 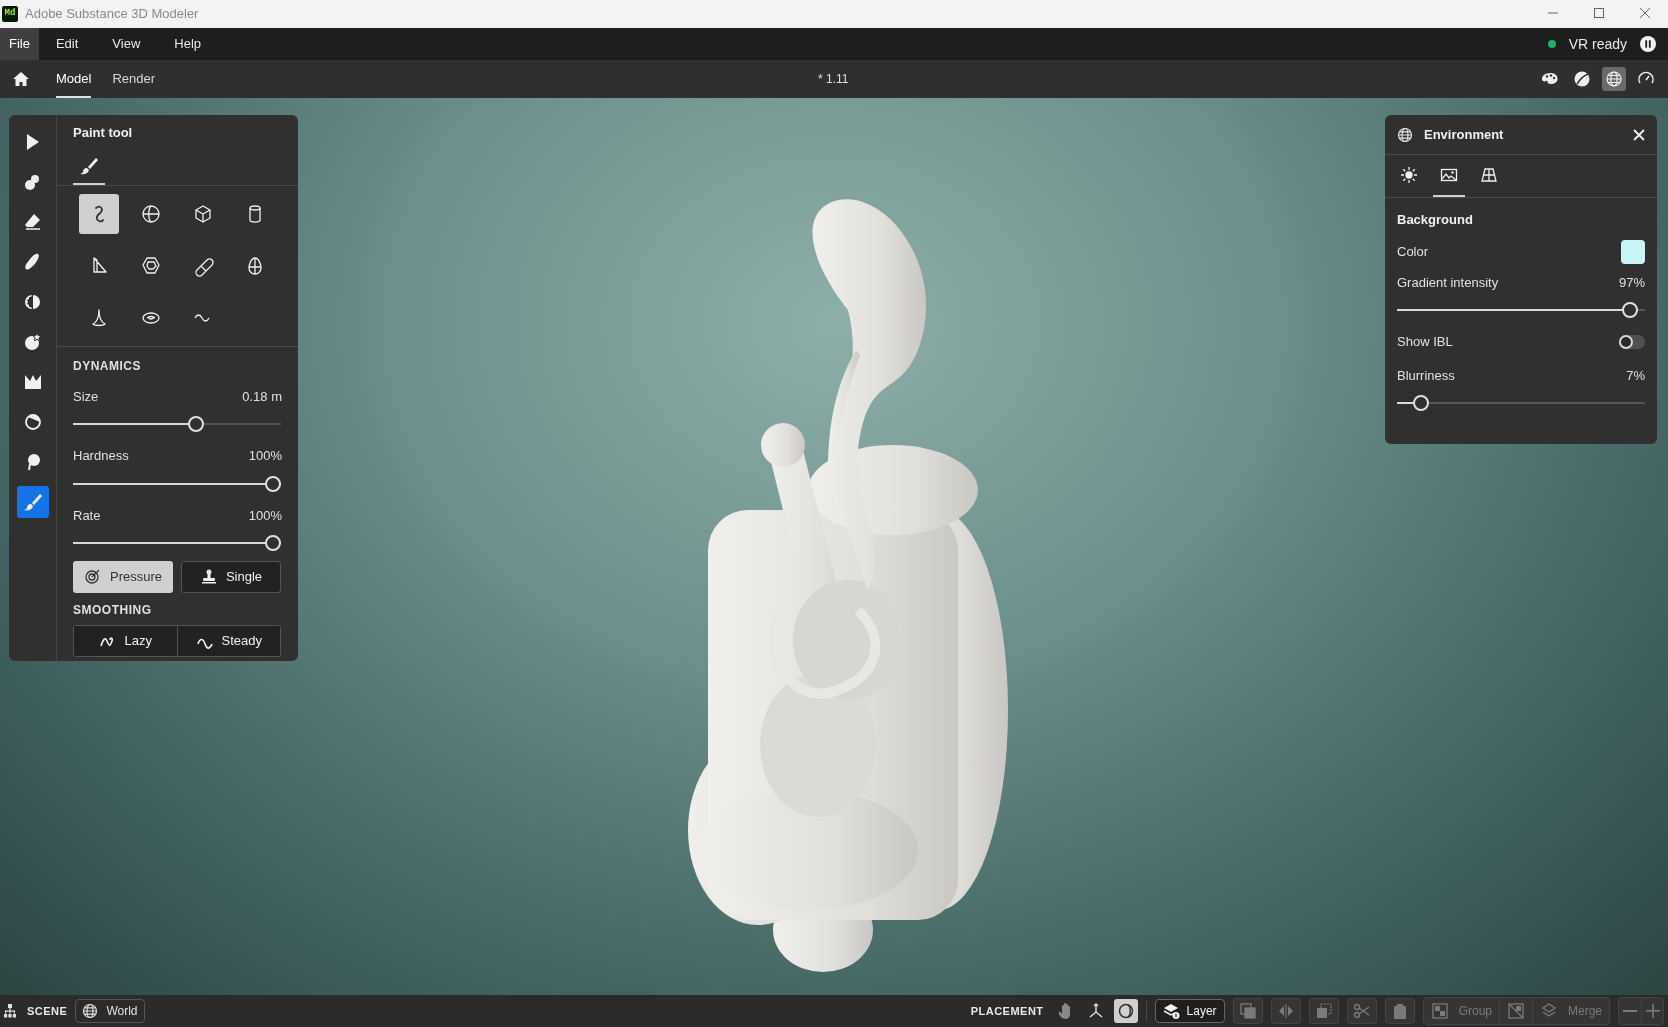 What do you see at coordinates (1582, 79) in the screenshot?
I see `material-ball-icon` at bounding box center [1582, 79].